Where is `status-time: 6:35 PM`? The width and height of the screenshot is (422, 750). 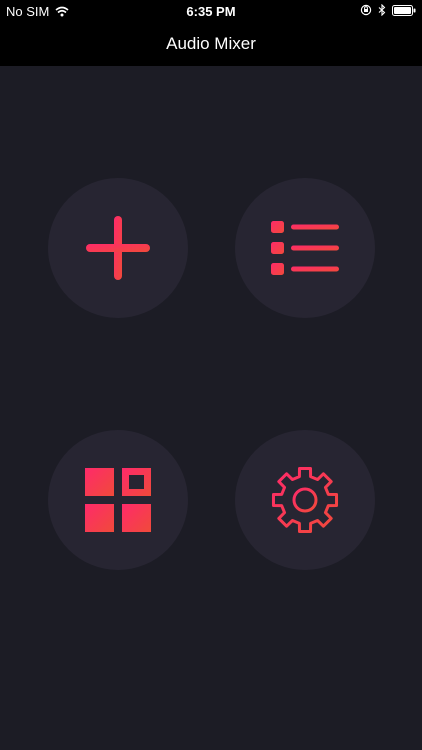
status-time: 6:35 PM is located at coordinates (211, 11).